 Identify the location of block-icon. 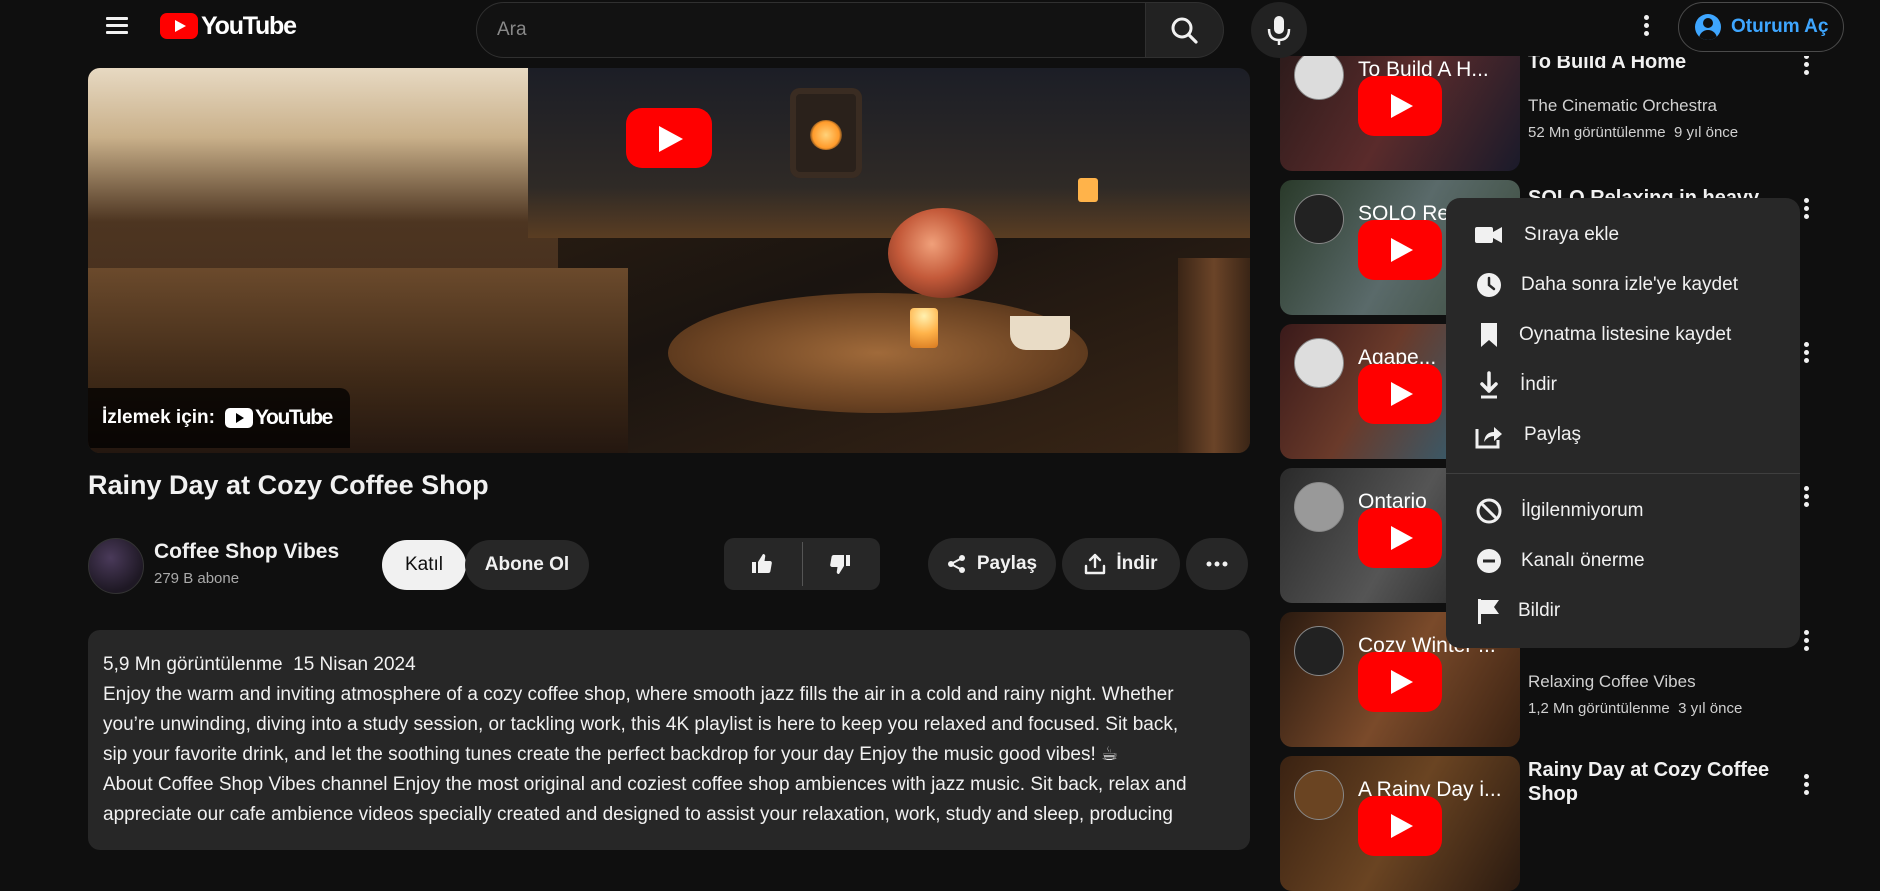
(1489, 511).